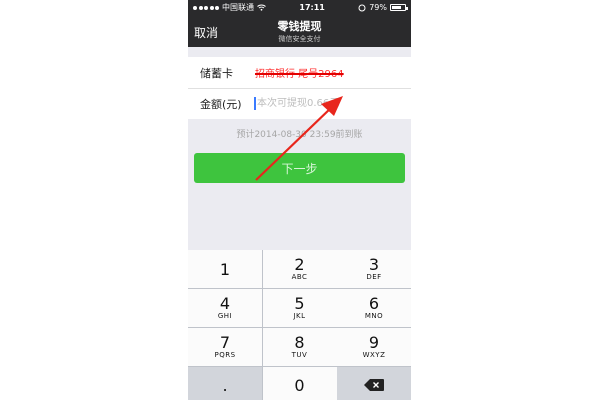 This screenshot has height=400, width=600. Describe the element at coordinates (299, 269) in the screenshot. I see `key-2: 2 ABC` at that location.